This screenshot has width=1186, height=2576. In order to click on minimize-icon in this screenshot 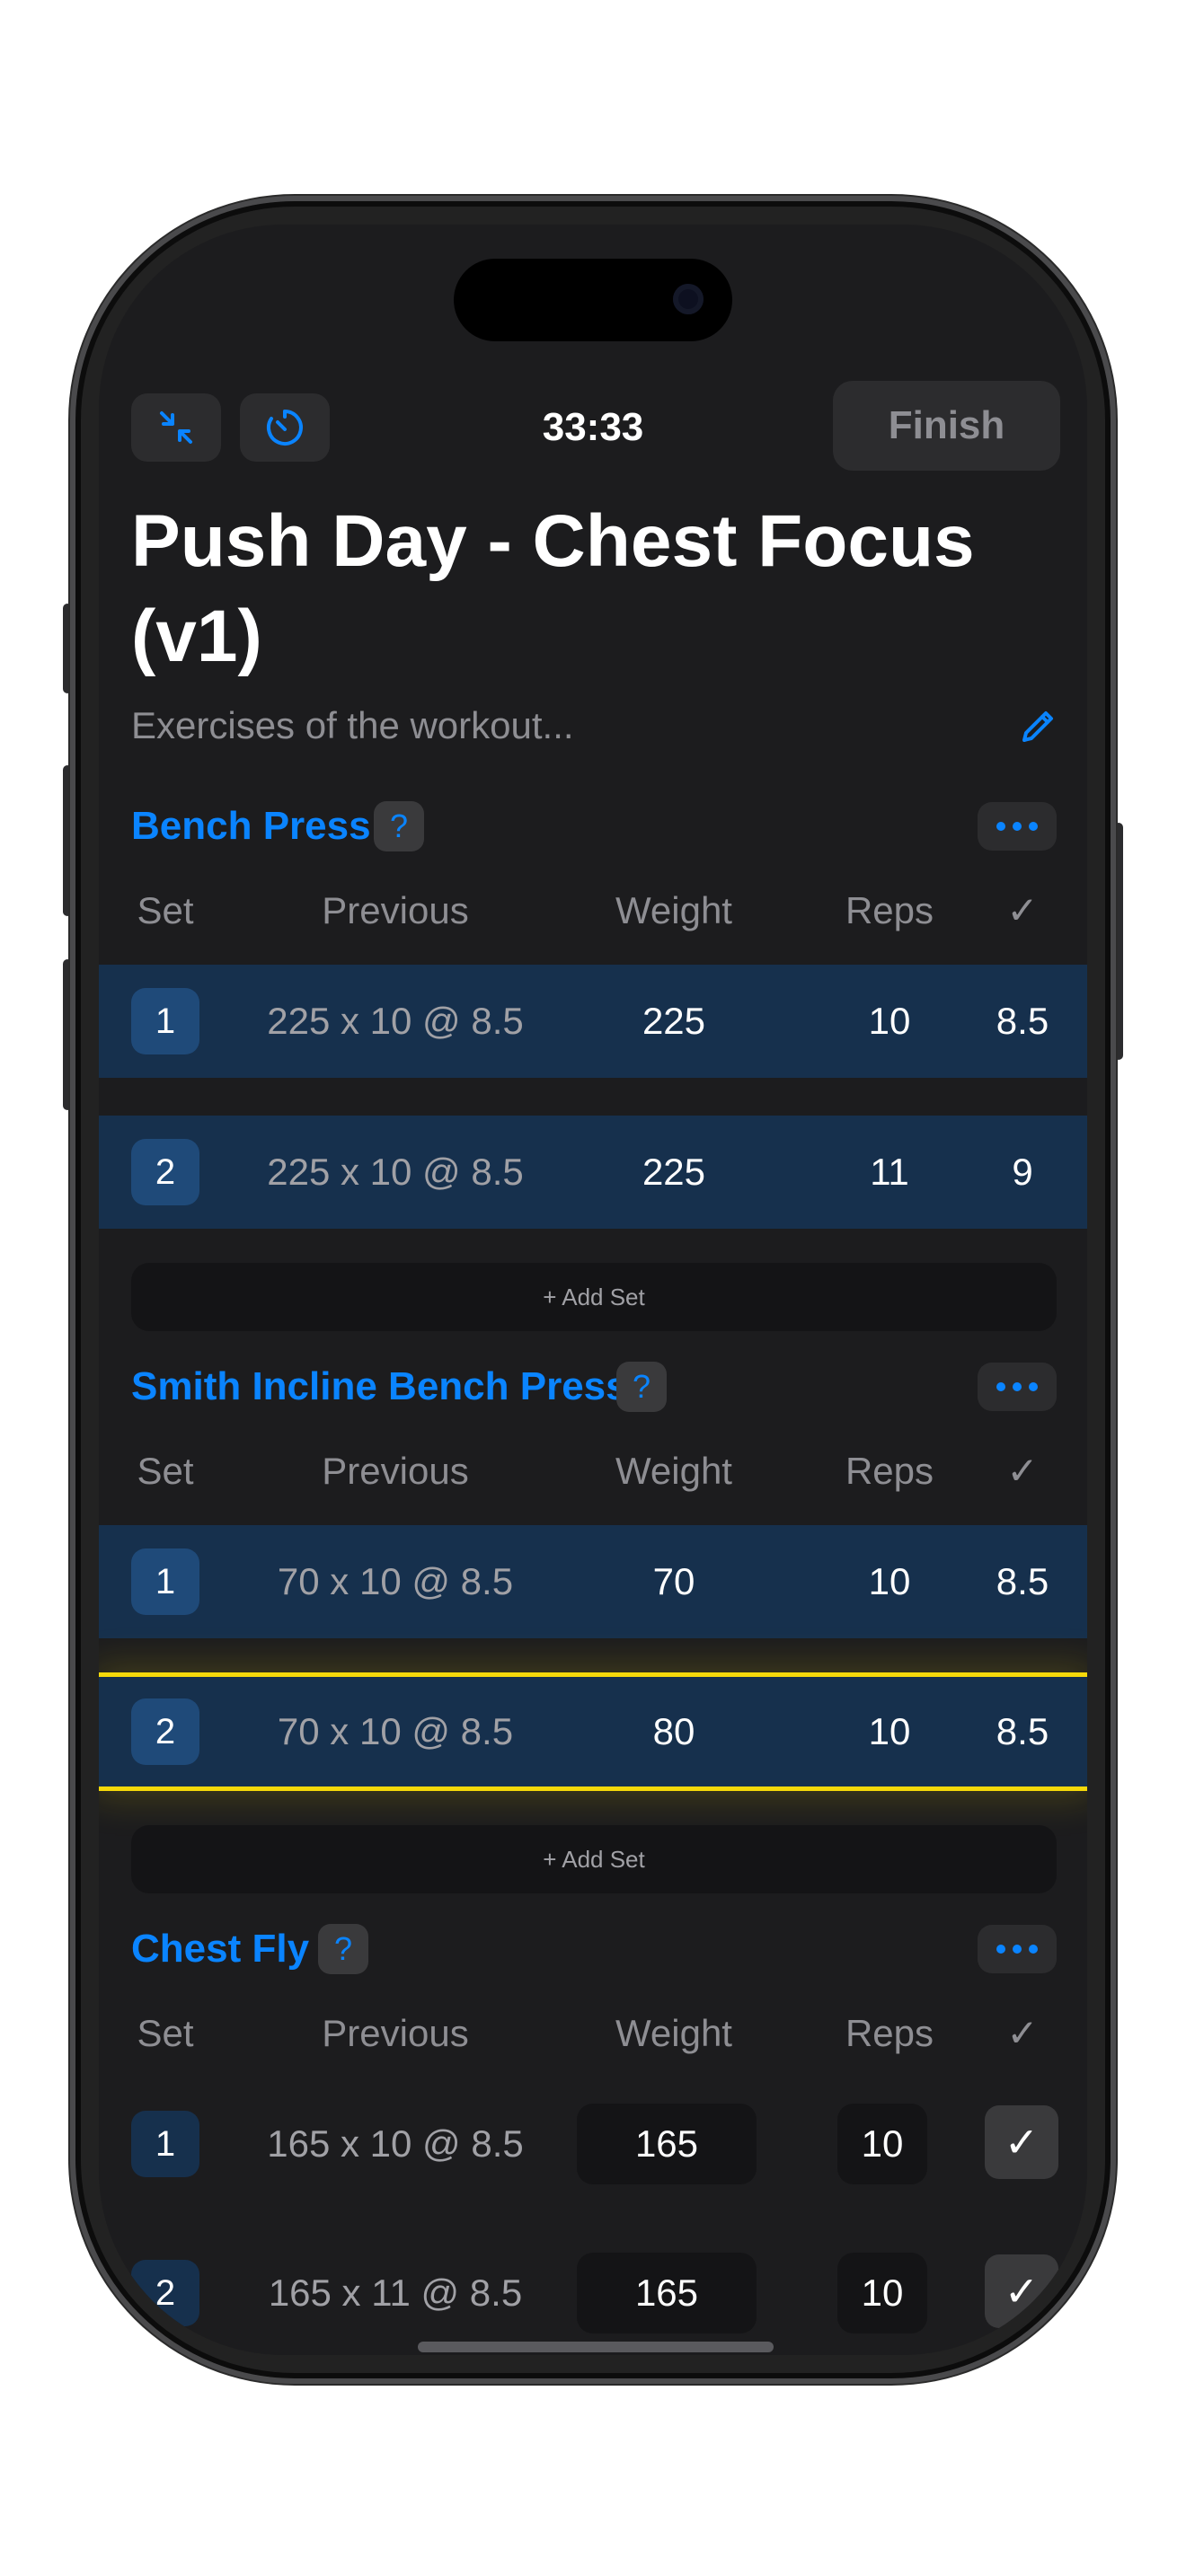, I will do `click(176, 427)`.